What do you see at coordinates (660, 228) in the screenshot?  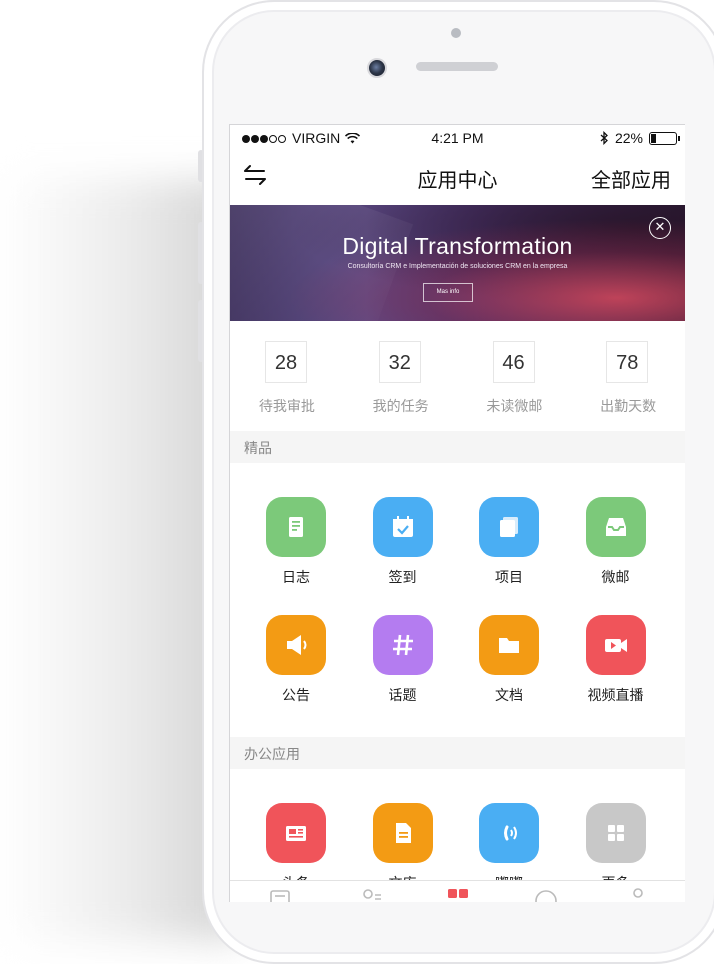 I see `close-icon: ✕` at bounding box center [660, 228].